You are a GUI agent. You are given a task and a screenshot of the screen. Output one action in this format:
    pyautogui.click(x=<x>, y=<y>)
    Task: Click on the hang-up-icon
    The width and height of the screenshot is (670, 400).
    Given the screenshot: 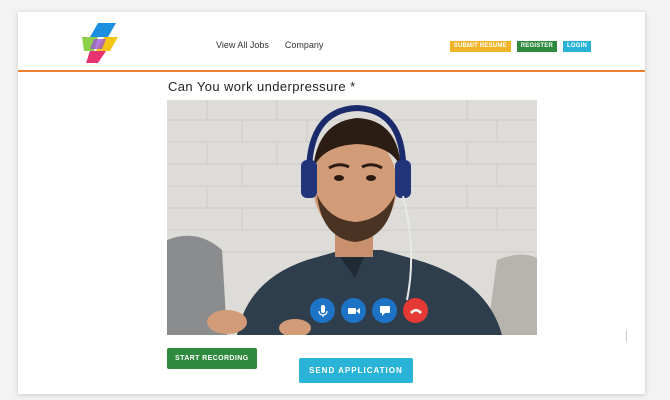 What is the action you would take?
    pyautogui.click(x=415, y=311)
    